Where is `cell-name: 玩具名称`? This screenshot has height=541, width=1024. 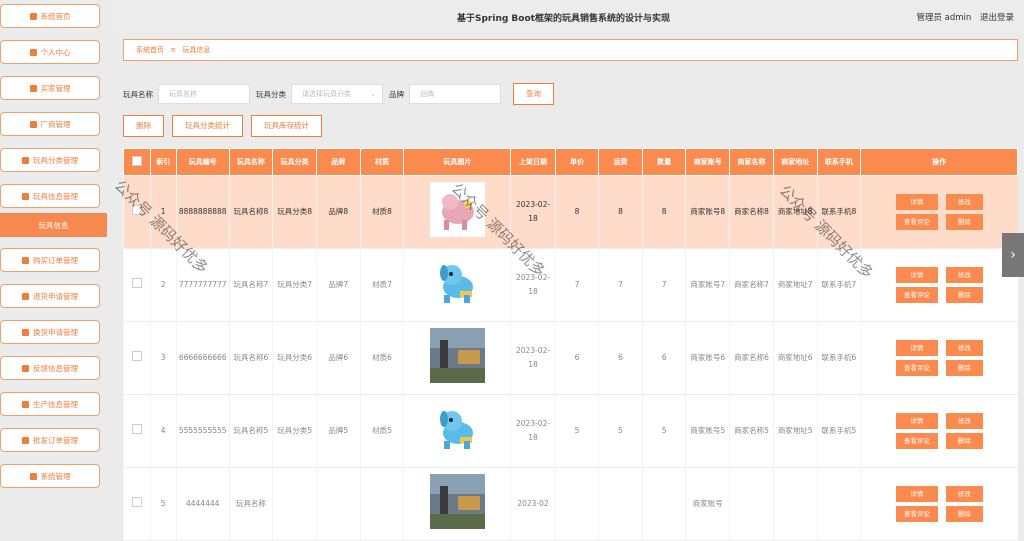 cell-name: 玩具名称 is located at coordinates (250, 504).